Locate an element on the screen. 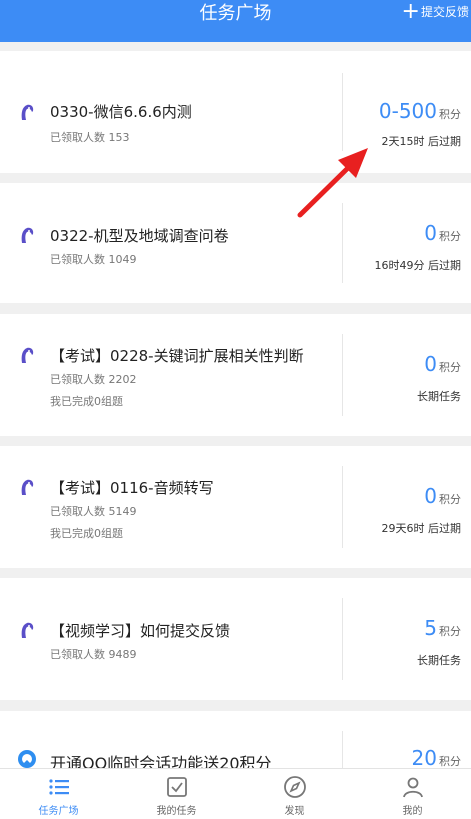 The height and width of the screenshot is (819, 471). tab-label: 我的 is located at coordinates (412, 811).